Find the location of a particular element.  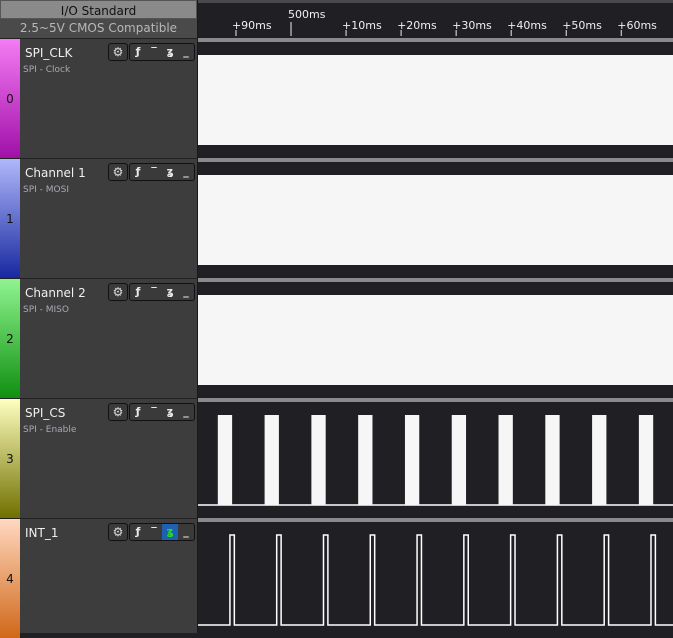

channel-color-tab: 2 is located at coordinates (10, 338).